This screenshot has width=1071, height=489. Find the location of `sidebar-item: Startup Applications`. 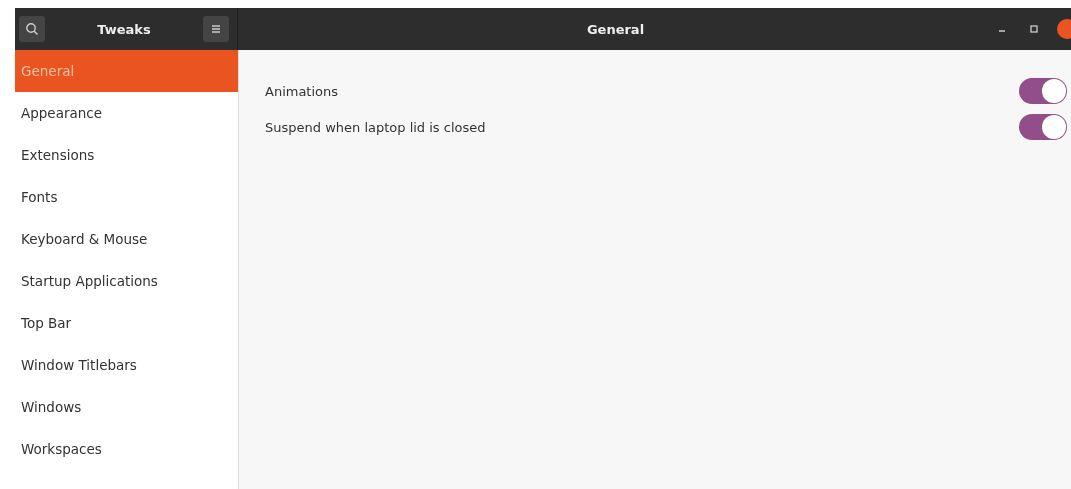

sidebar-item: Startup Applications is located at coordinates (126, 281).